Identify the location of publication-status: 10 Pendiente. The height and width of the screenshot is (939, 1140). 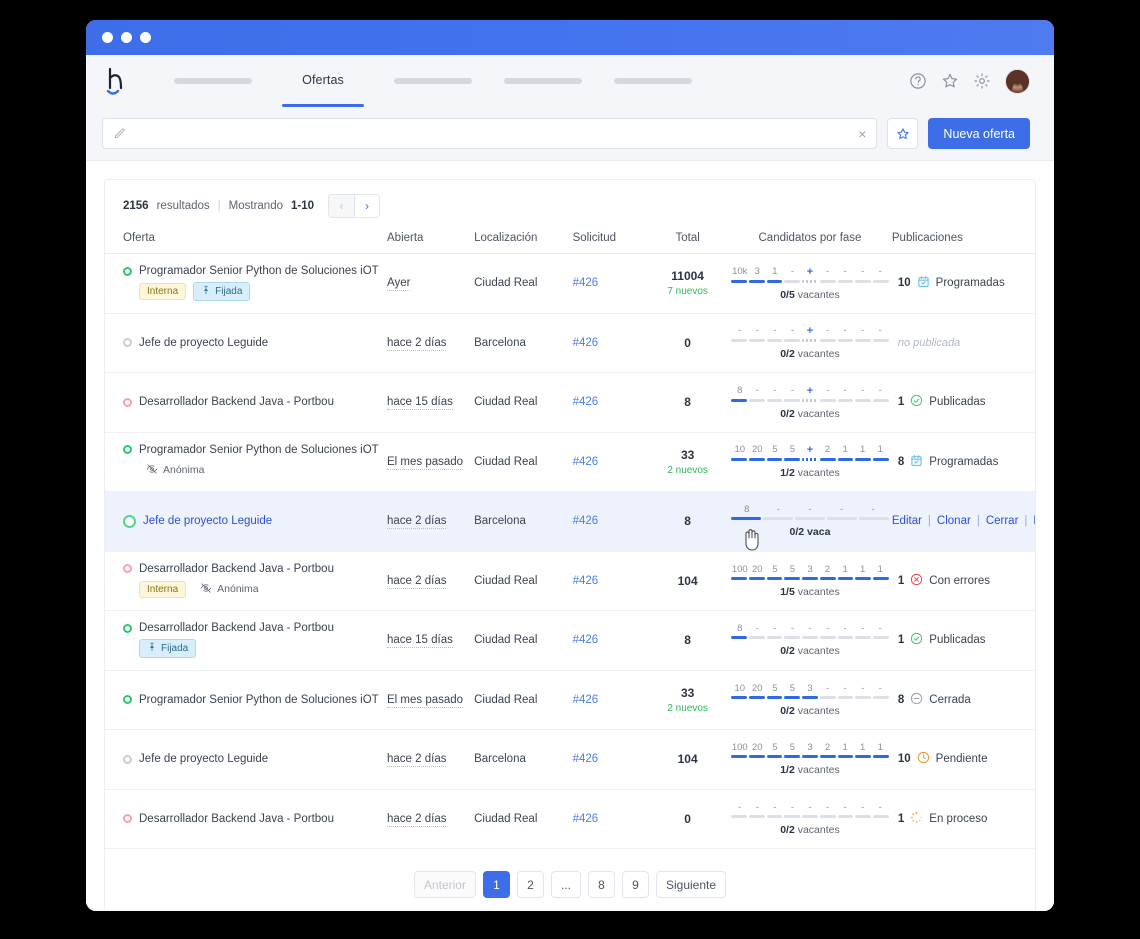
(963, 759).